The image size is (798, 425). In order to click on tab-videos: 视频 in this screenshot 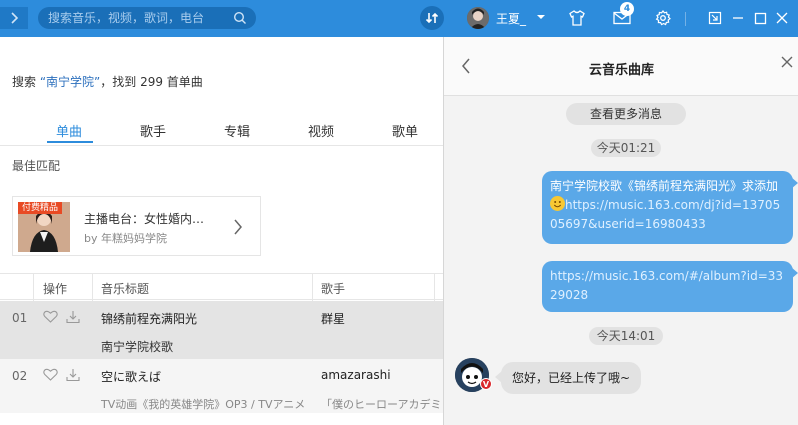, I will do `click(321, 130)`.